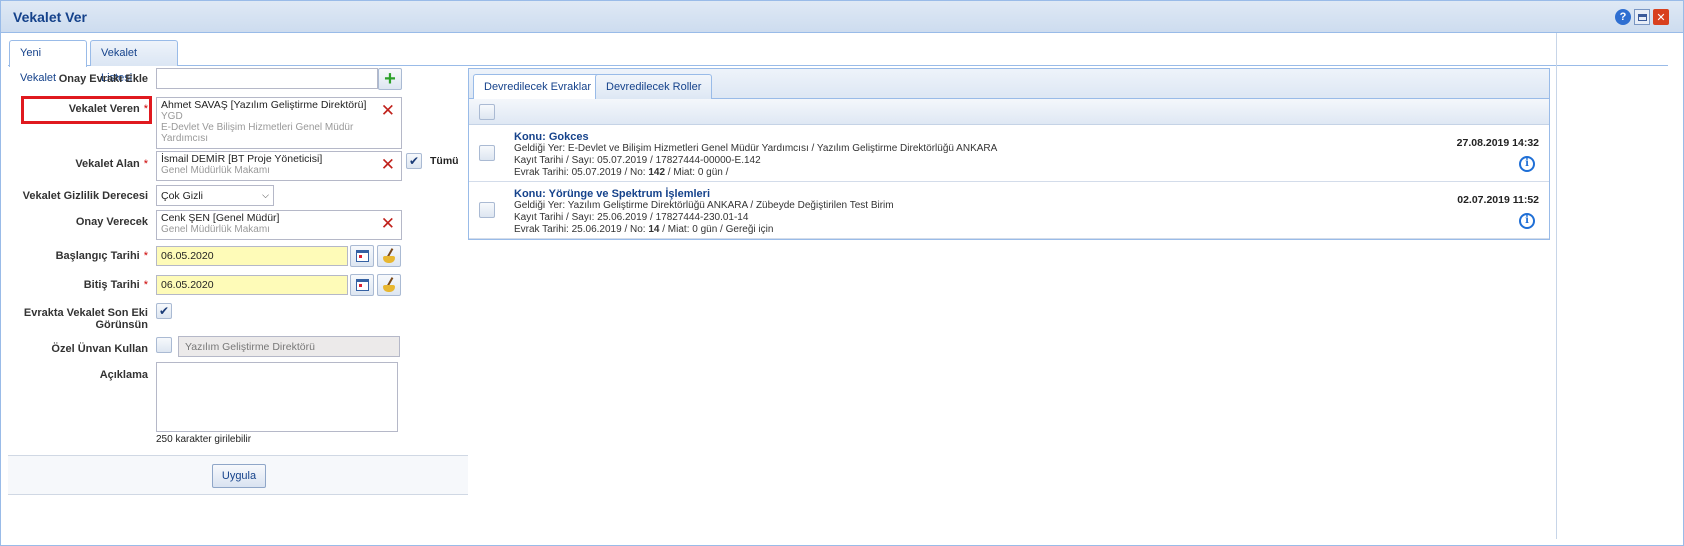 Image resolution: width=1684 pixels, height=546 pixels. Describe the element at coordinates (164, 345) in the screenshot. I see `ozel-unvan-checkbox` at that location.